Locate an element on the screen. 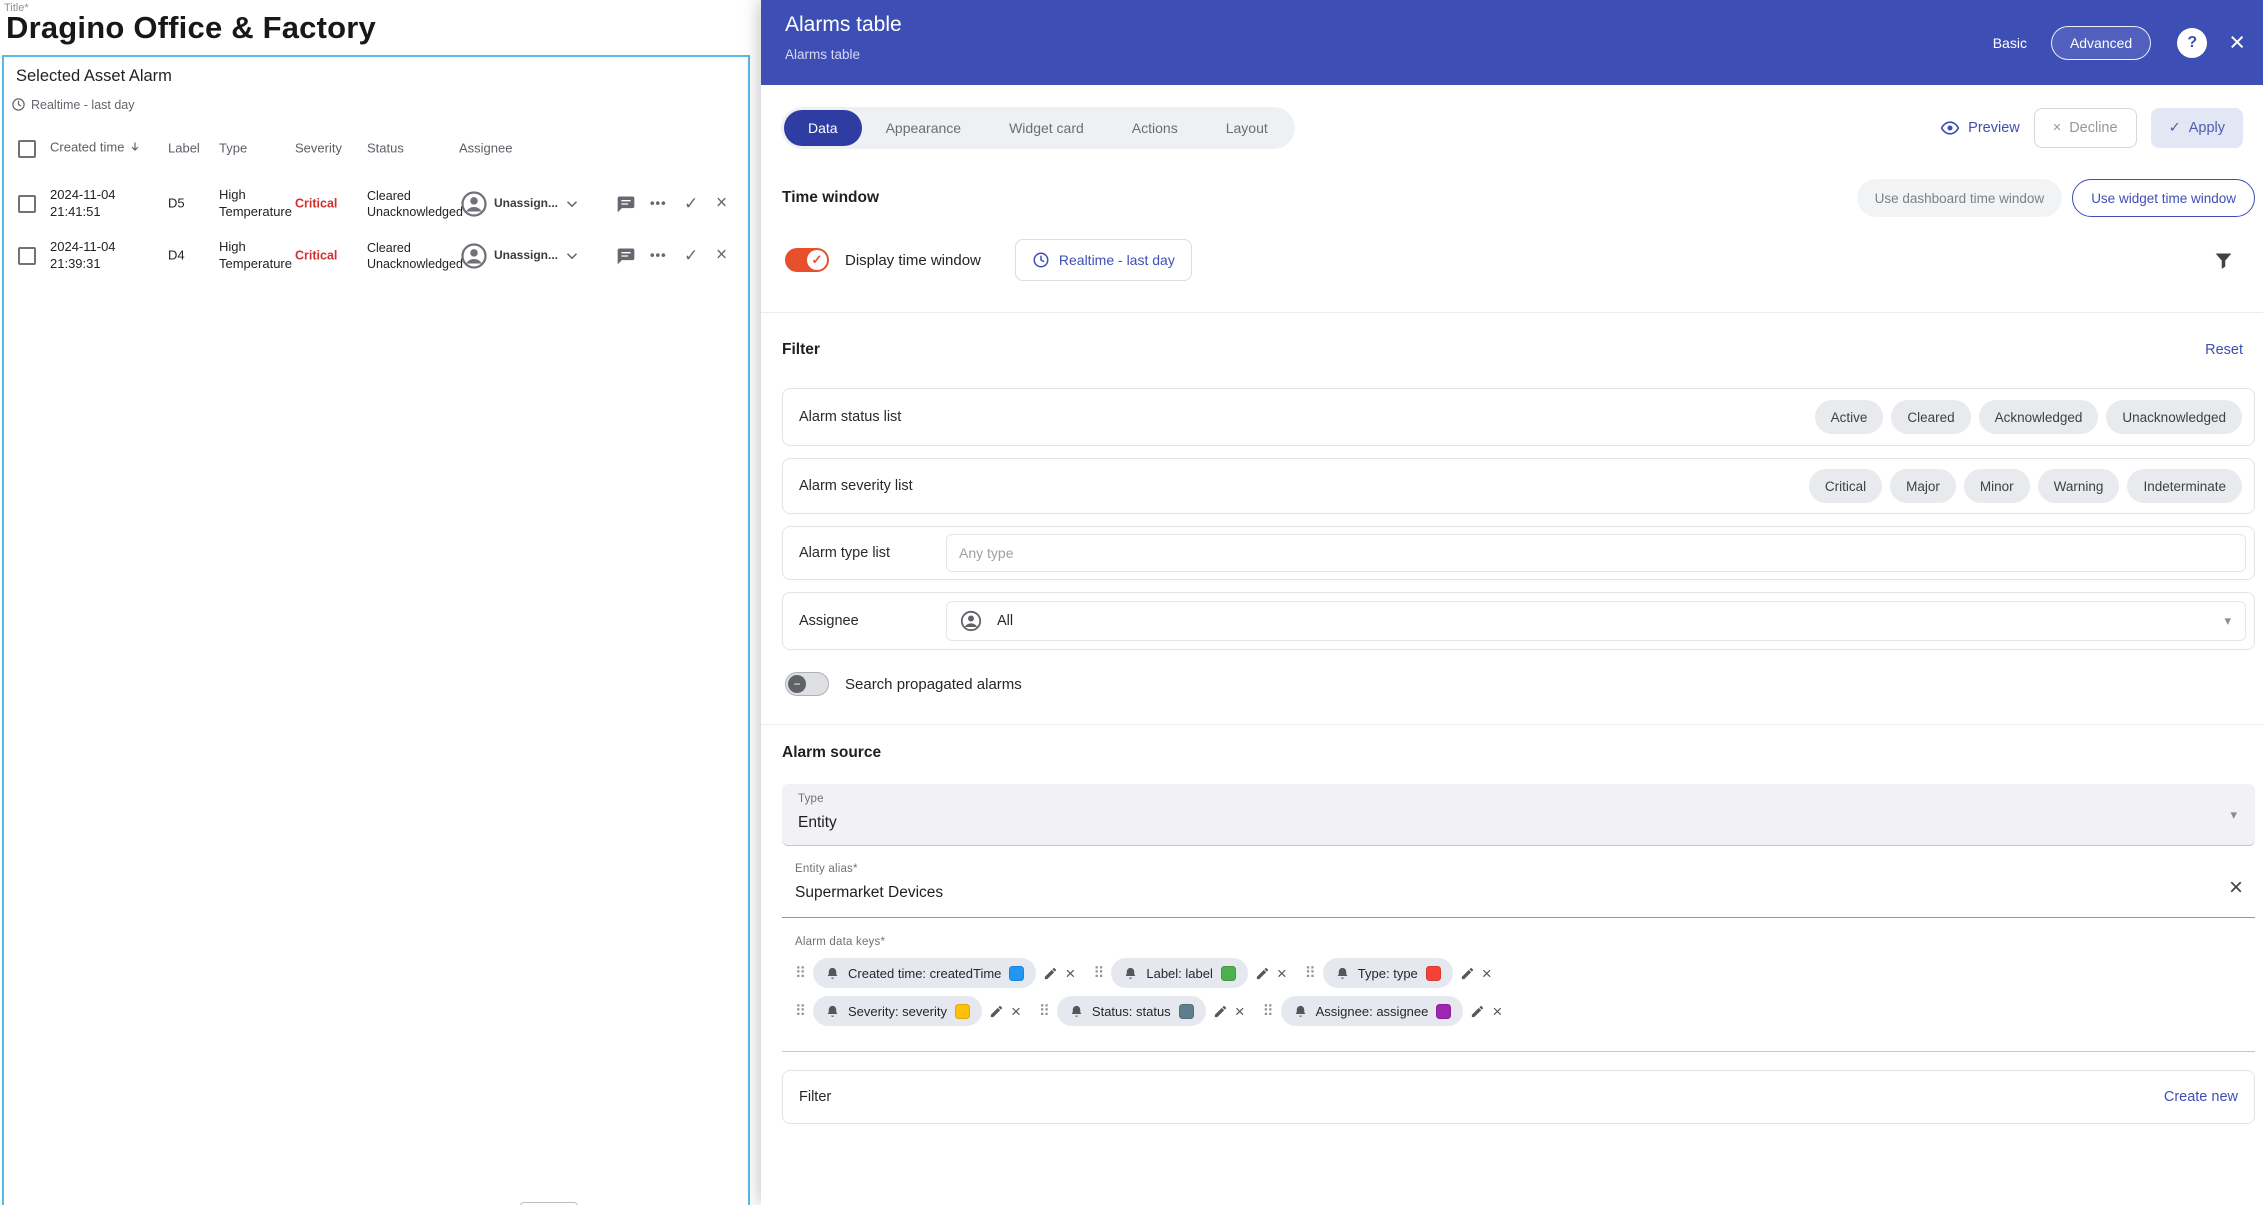  advanced-mode-button: Advanced is located at coordinates (2101, 42).